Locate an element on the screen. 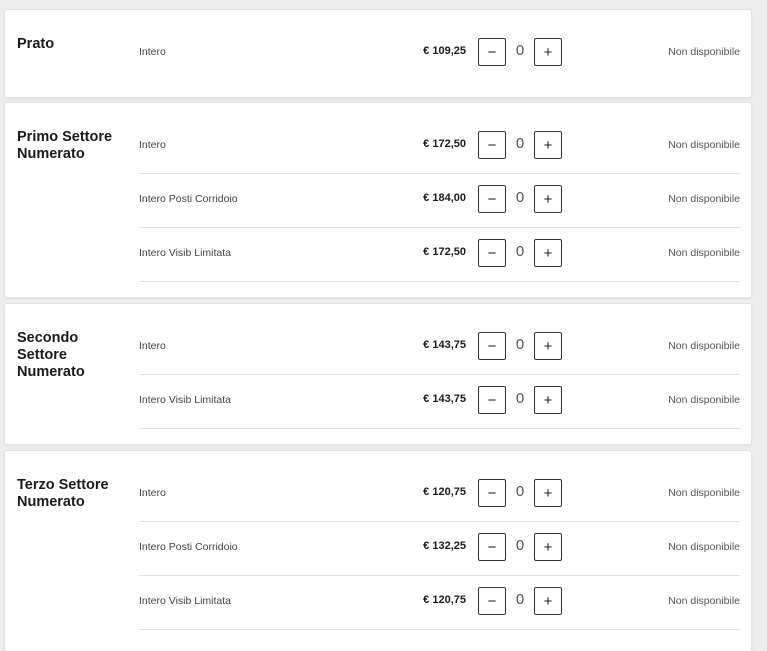 This screenshot has width=767, height=651. ticket-row: Intero € 143,75 − 0 + Non disponibile is located at coordinates (439, 347).